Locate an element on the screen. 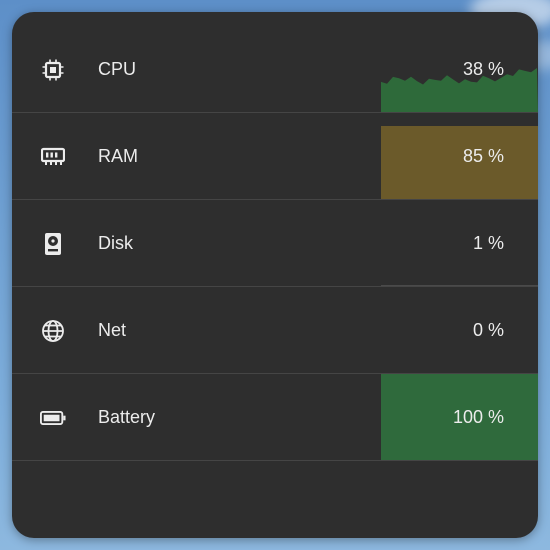 This screenshot has width=550, height=550. disk-value: 1 % is located at coordinates (488, 243).